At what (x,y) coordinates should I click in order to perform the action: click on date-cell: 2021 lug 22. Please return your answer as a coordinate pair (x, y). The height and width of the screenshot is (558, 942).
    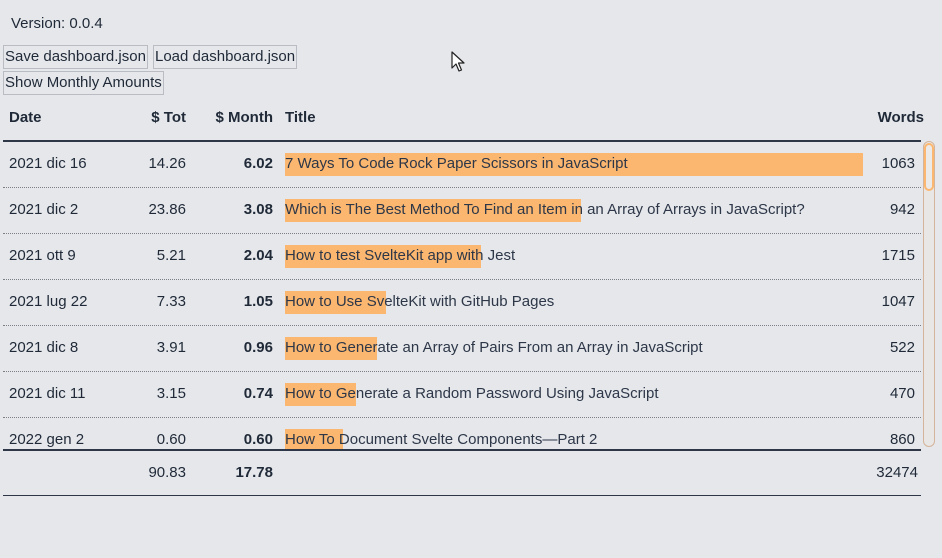
    Looking at the image, I should click on (48, 301).